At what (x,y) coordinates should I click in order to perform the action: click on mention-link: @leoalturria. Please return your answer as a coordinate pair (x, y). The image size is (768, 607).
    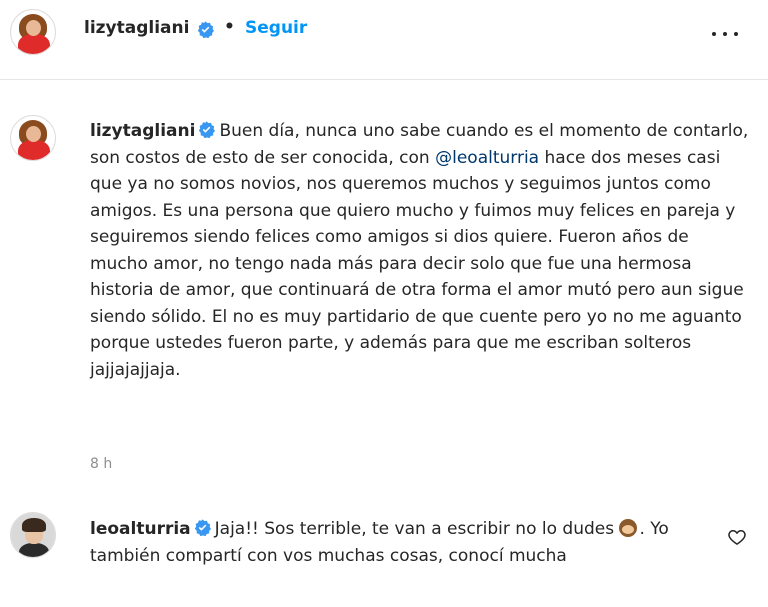
    Looking at the image, I should click on (487, 158).